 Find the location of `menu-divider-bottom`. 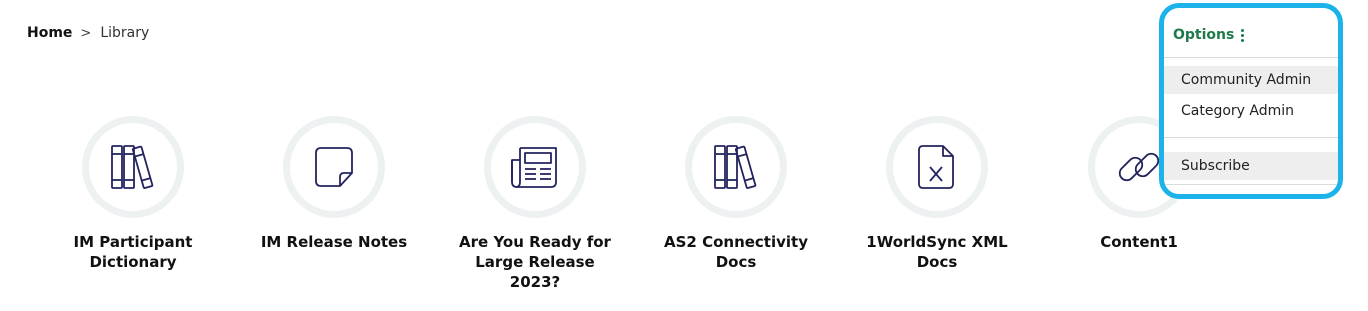

menu-divider-bottom is located at coordinates (1251, 184).